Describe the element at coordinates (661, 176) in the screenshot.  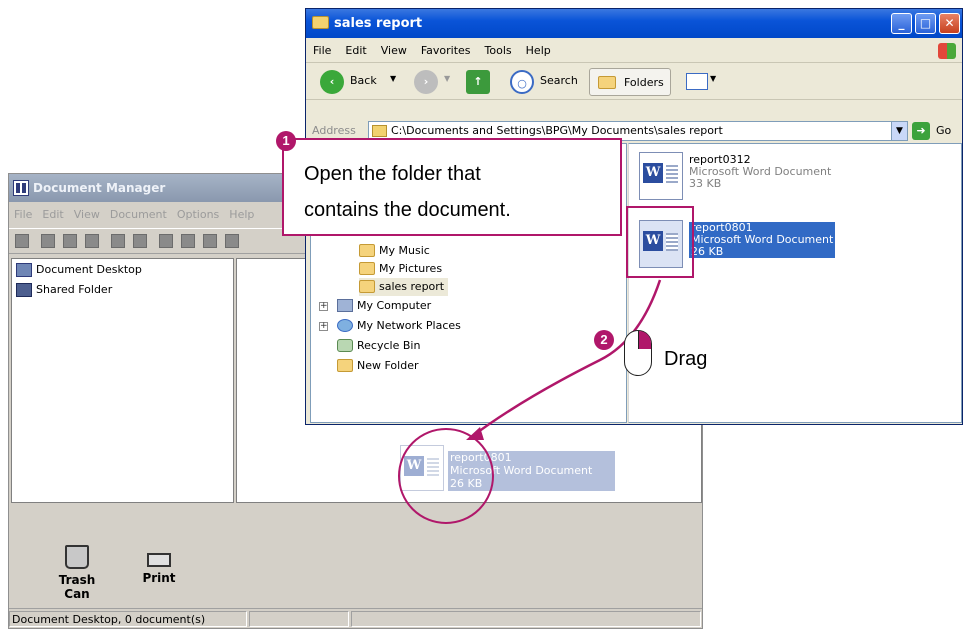
I see `word-document-icon` at that location.